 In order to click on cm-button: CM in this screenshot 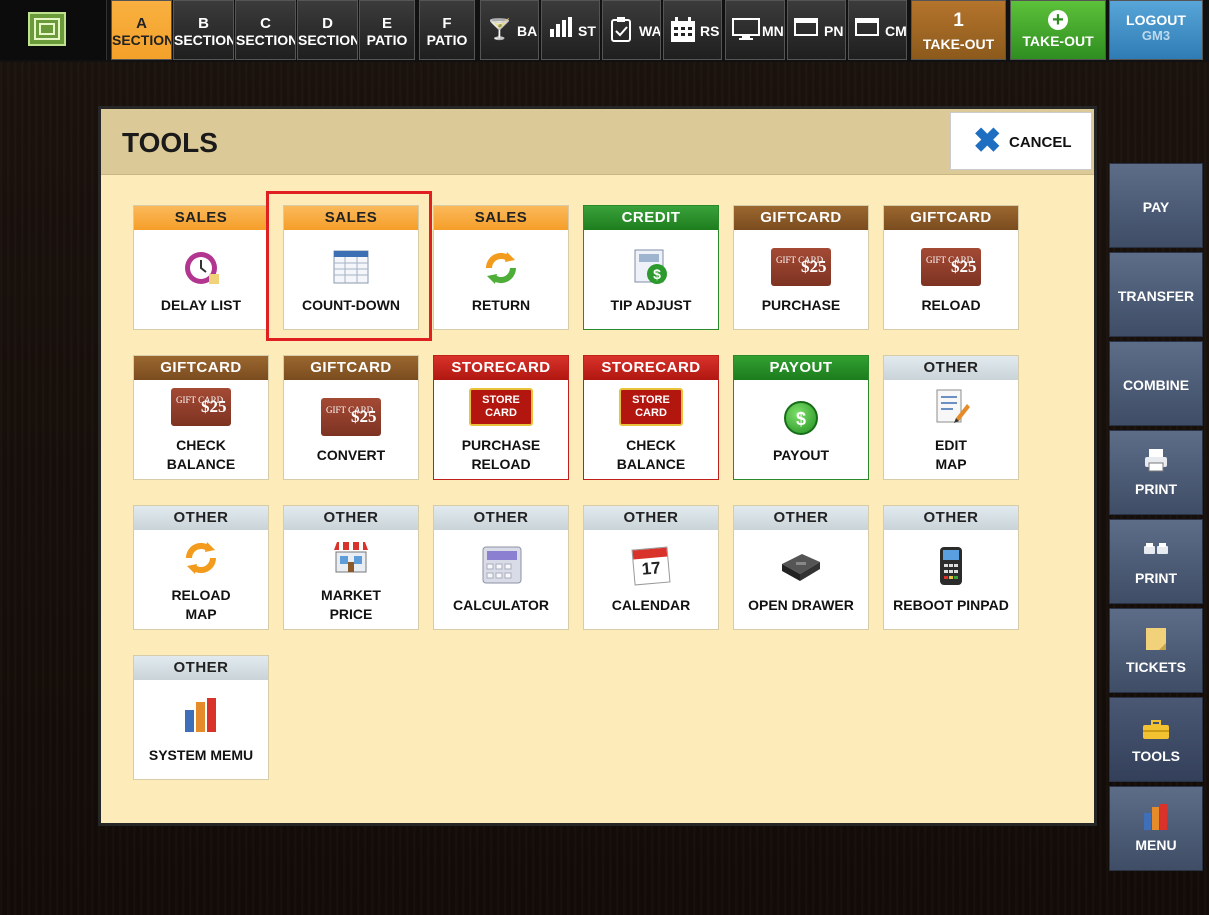, I will do `click(877, 30)`.